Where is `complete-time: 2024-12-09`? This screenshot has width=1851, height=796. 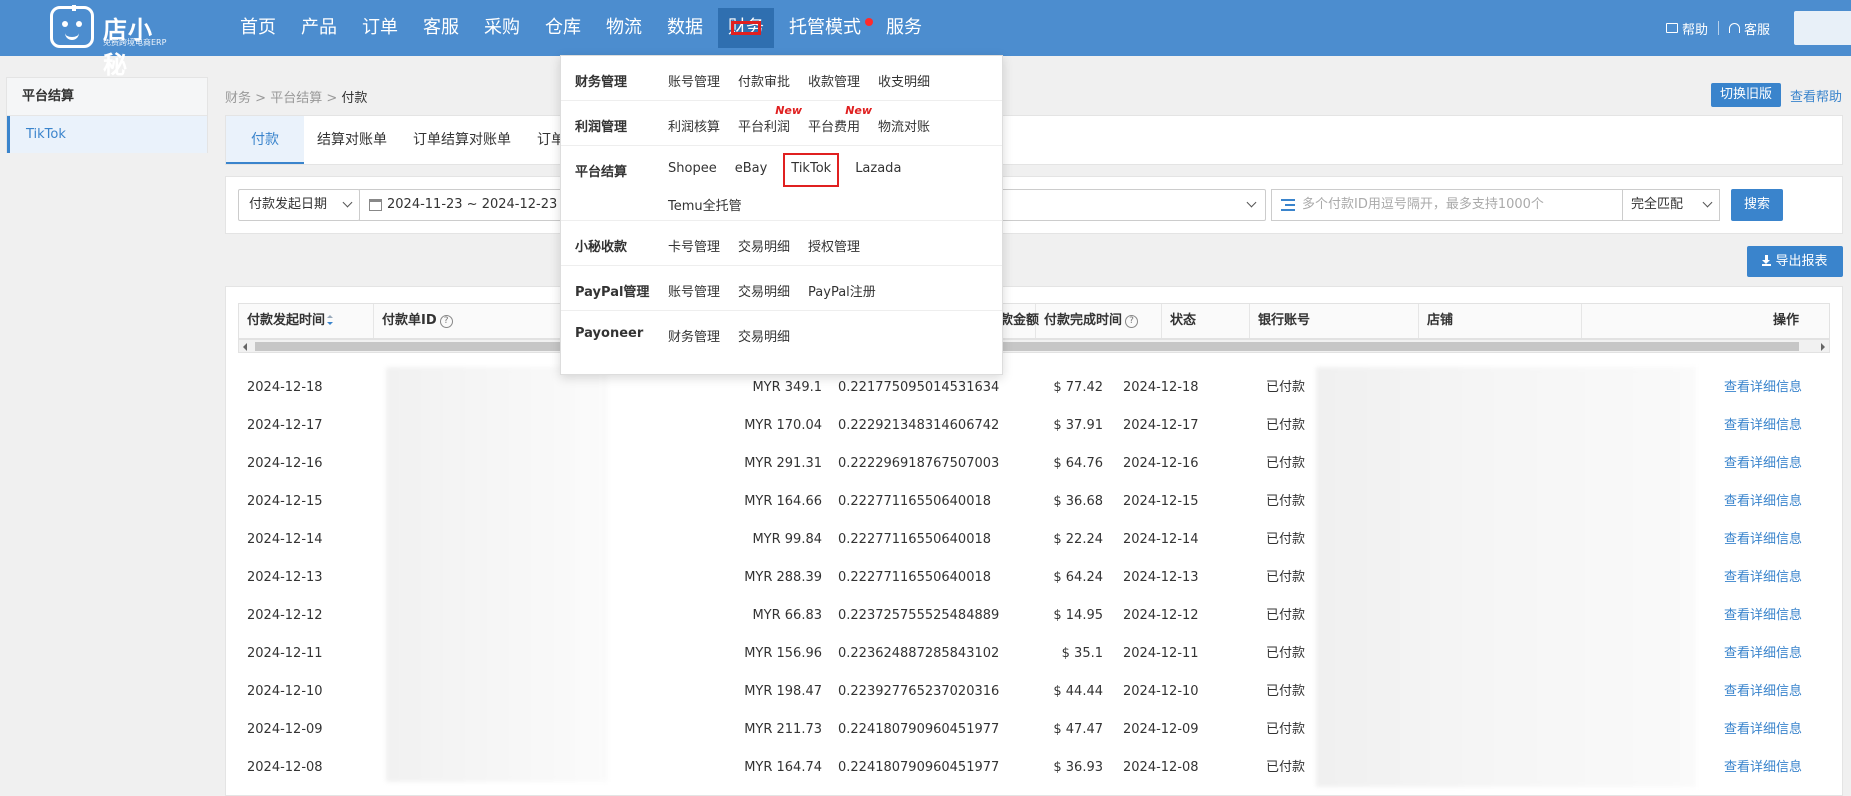
complete-time: 2024-12-09 is located at coordinates (1161, 729).